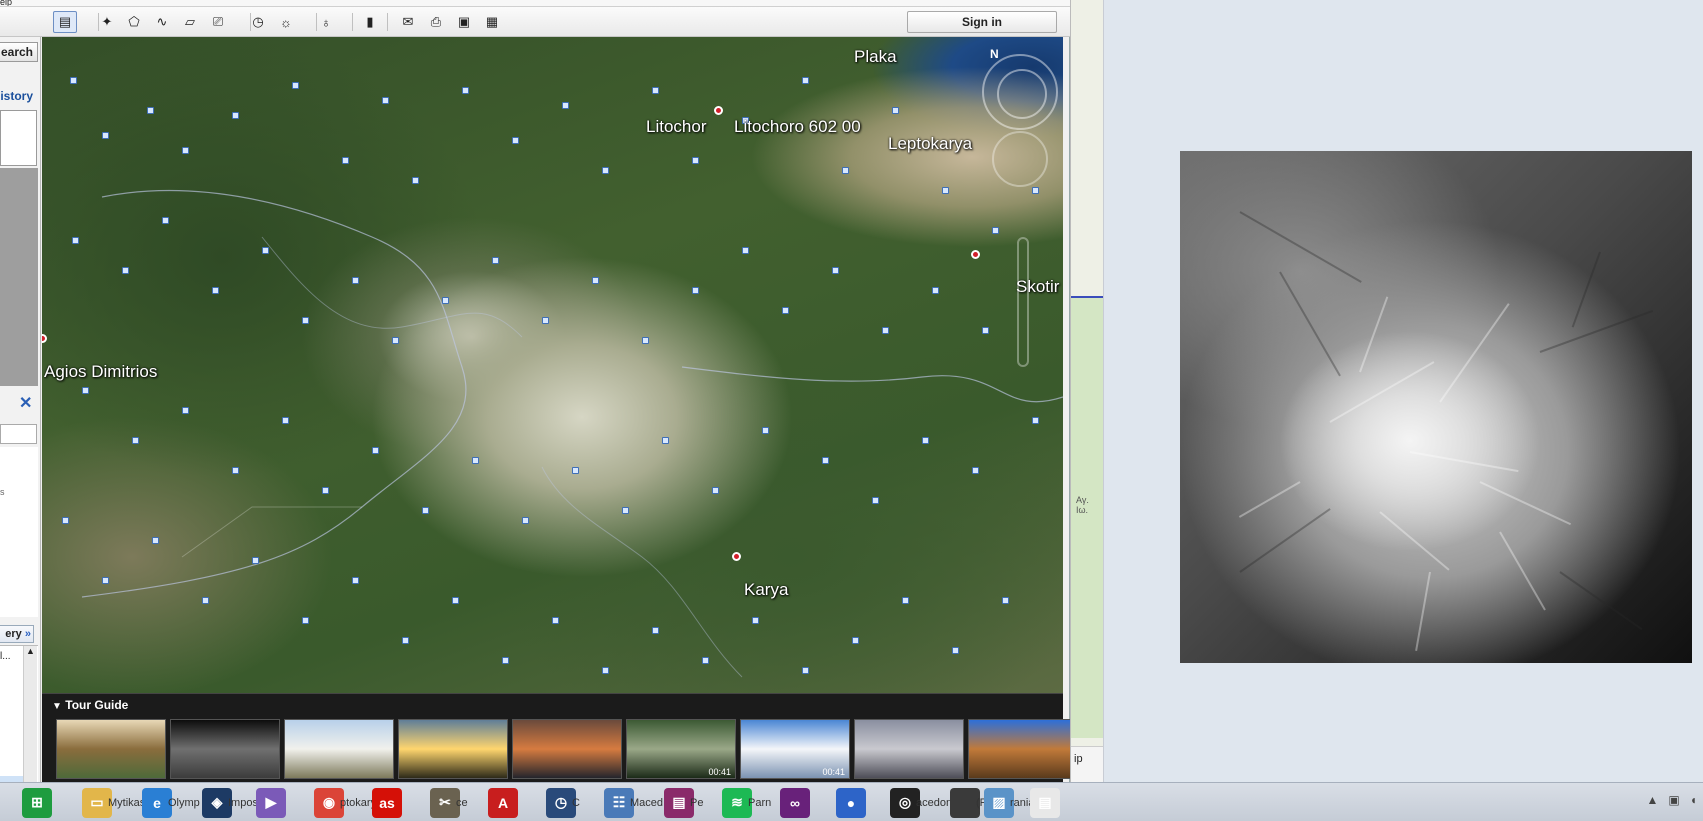  I want to click on planets-button: ♁, so click(326, 22).